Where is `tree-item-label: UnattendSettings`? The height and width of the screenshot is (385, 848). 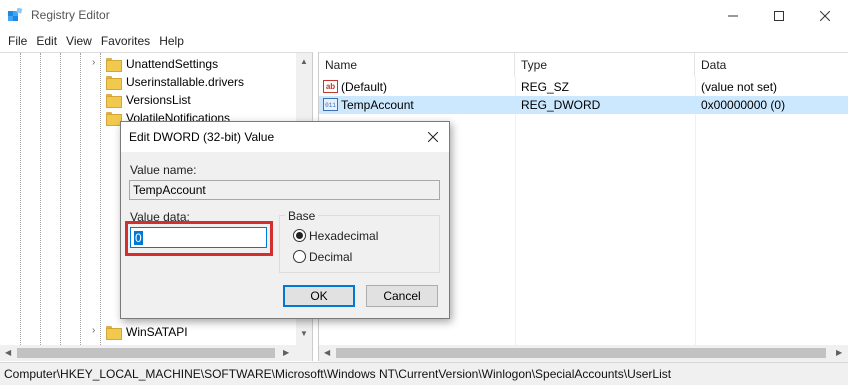 tree-item-label: UnattendSettings is located at coordinates (172, 64).